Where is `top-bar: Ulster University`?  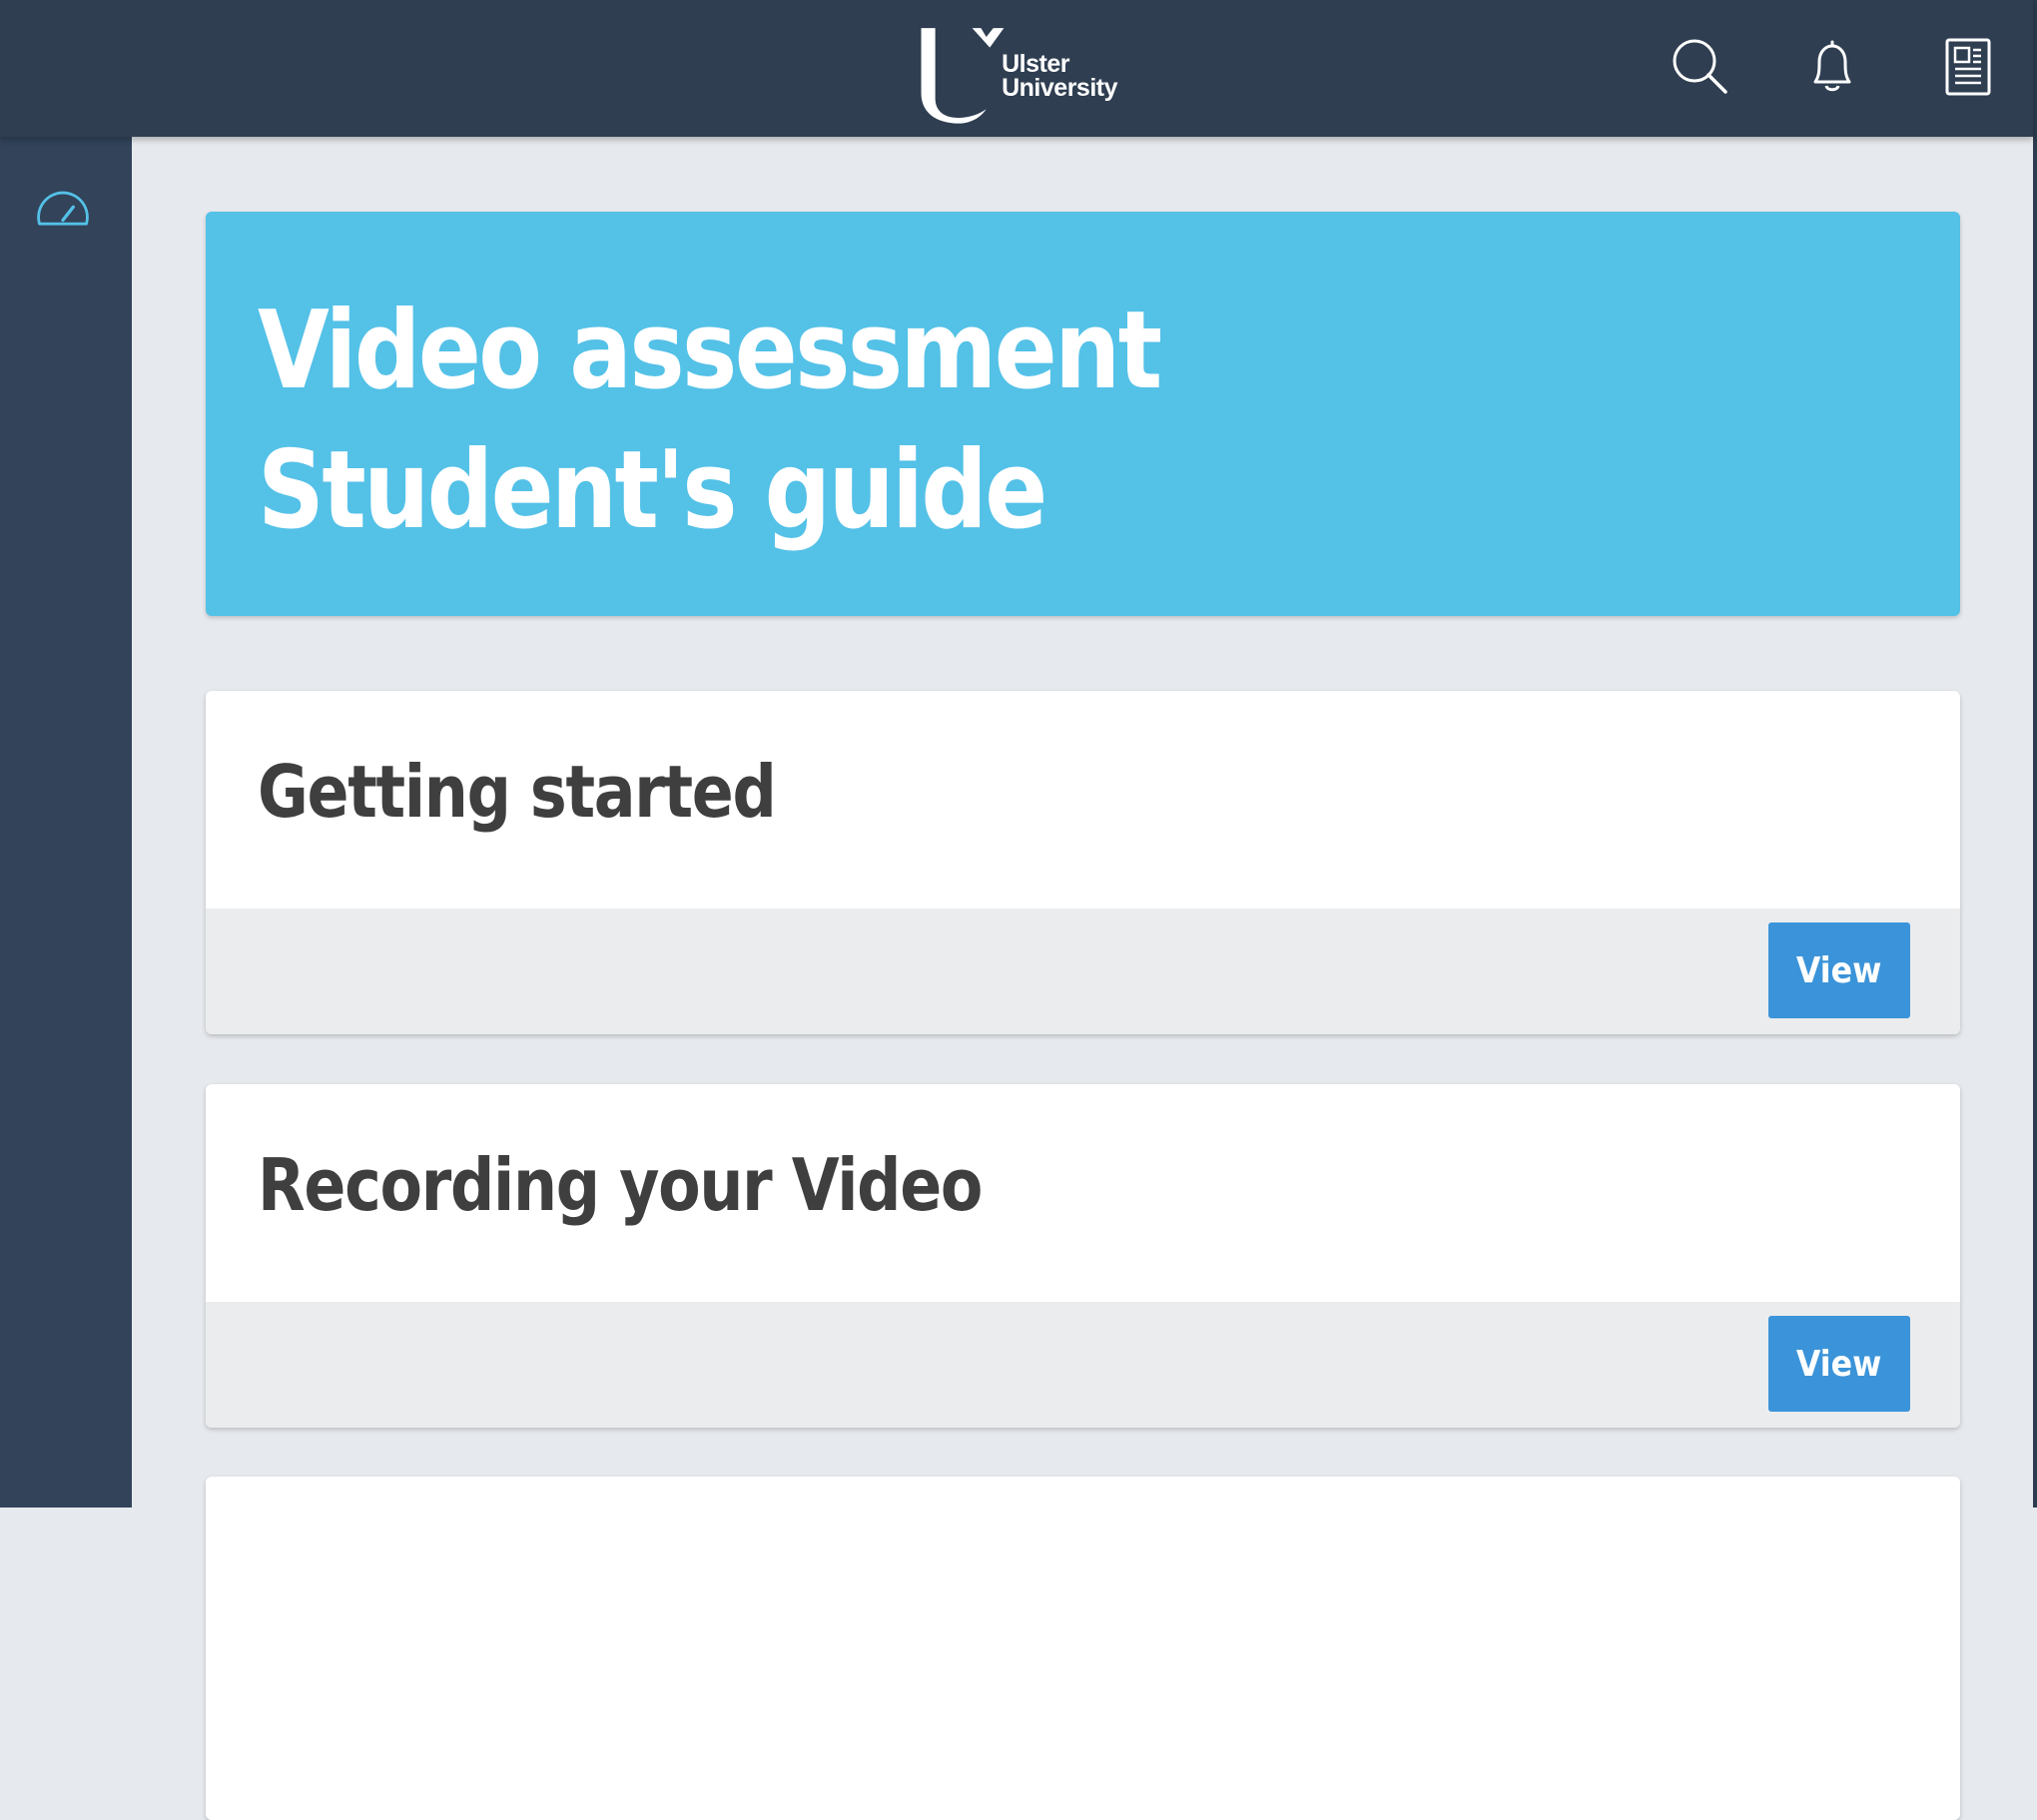
top-bar: Ulster University is located at coordinates (1016, 68).